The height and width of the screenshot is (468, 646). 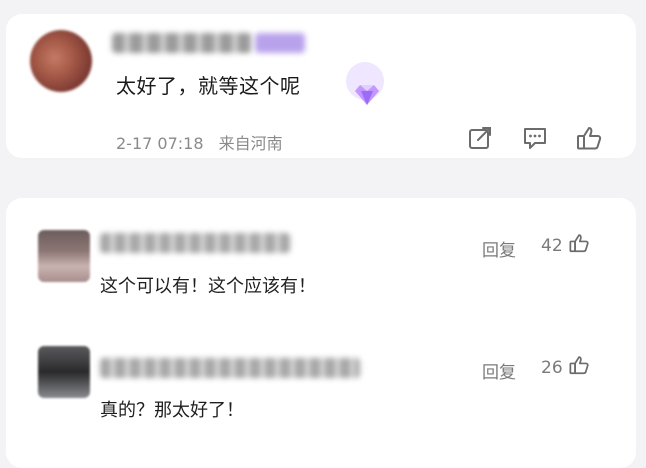 What do you see at coordinates (208, 286) in the screenshot?
I see `reply-text: 这个可以有！这个应该有！` at bounding box center [208, 286].